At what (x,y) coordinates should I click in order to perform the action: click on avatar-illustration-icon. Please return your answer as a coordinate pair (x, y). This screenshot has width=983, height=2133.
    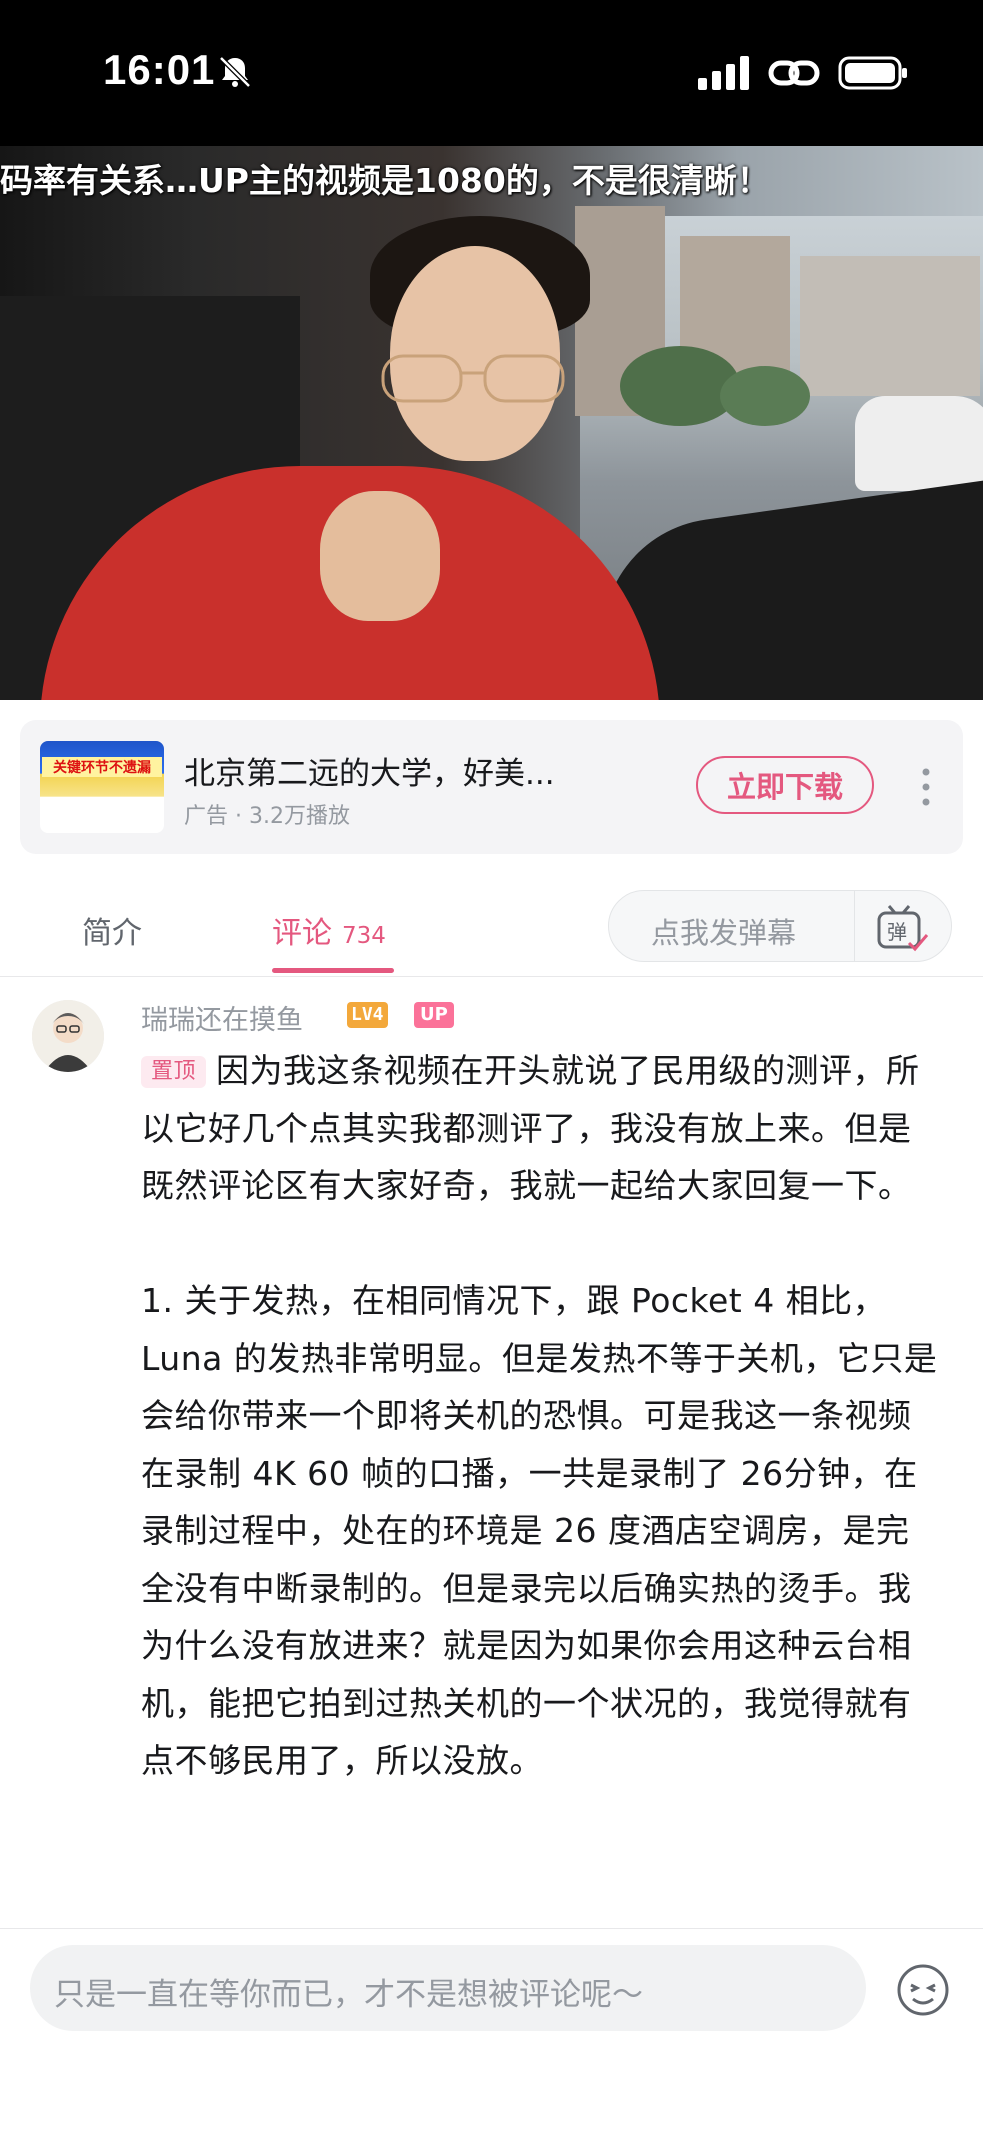
    Looking at the image, I should click on (68, 1036).